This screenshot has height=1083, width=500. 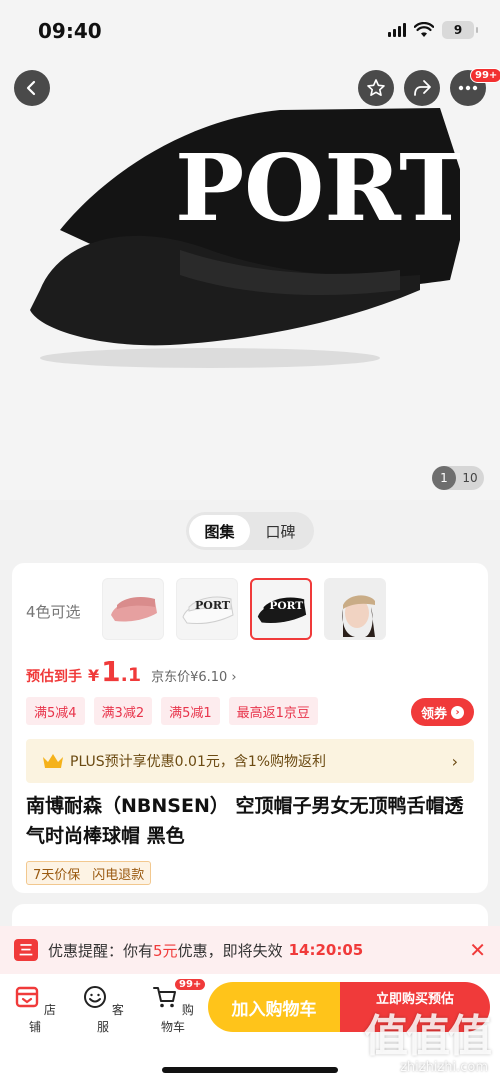 I want to click on more-dots-icon, so click(x=468, y=88).